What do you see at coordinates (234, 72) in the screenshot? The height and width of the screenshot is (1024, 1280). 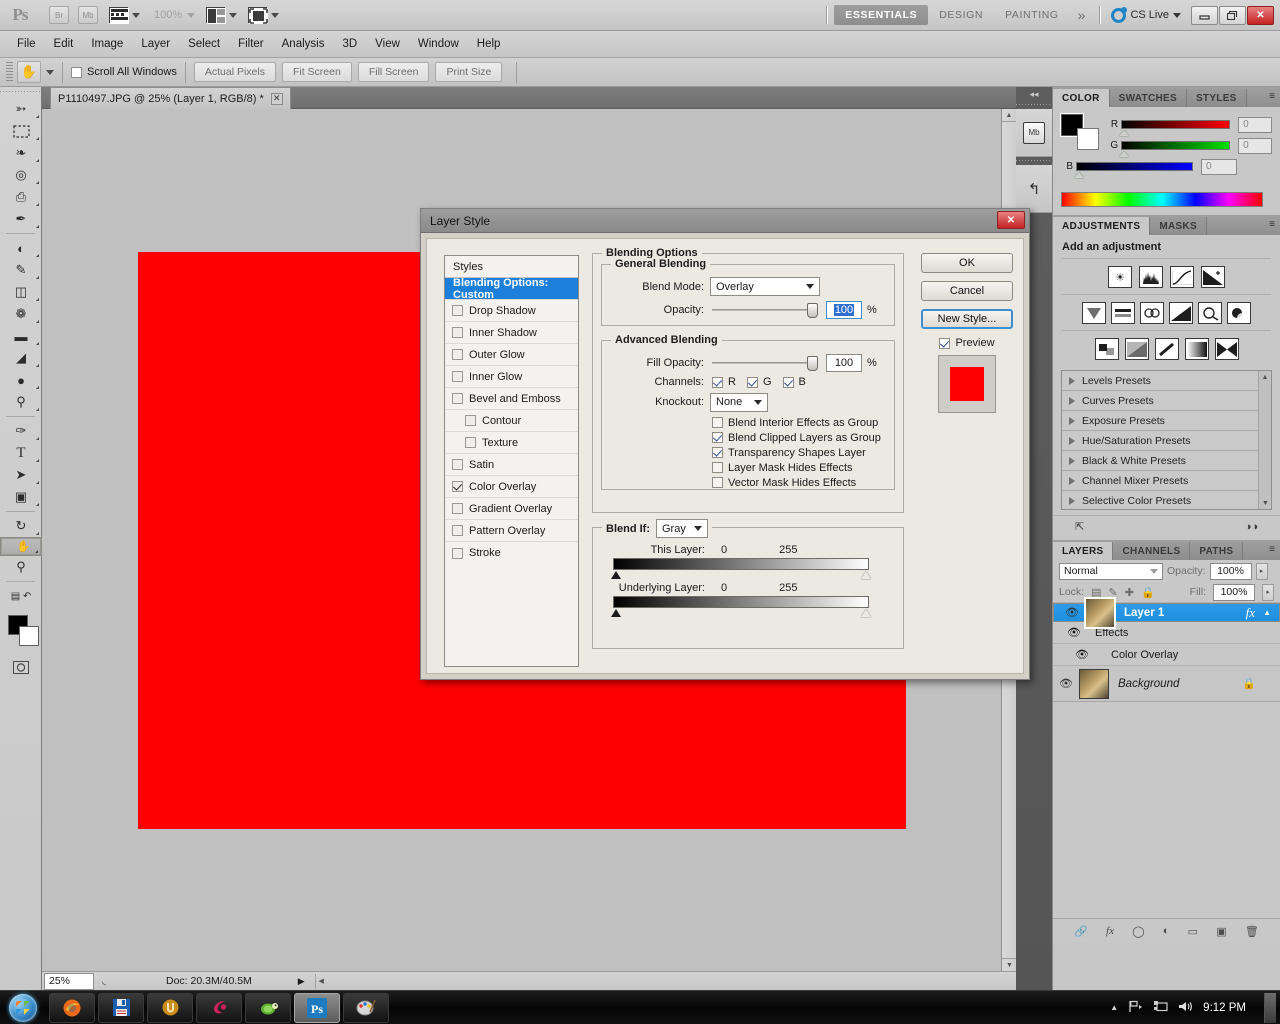 I see `actual-pixels-button: Actual Pixels` at bounding box center [234, 72].